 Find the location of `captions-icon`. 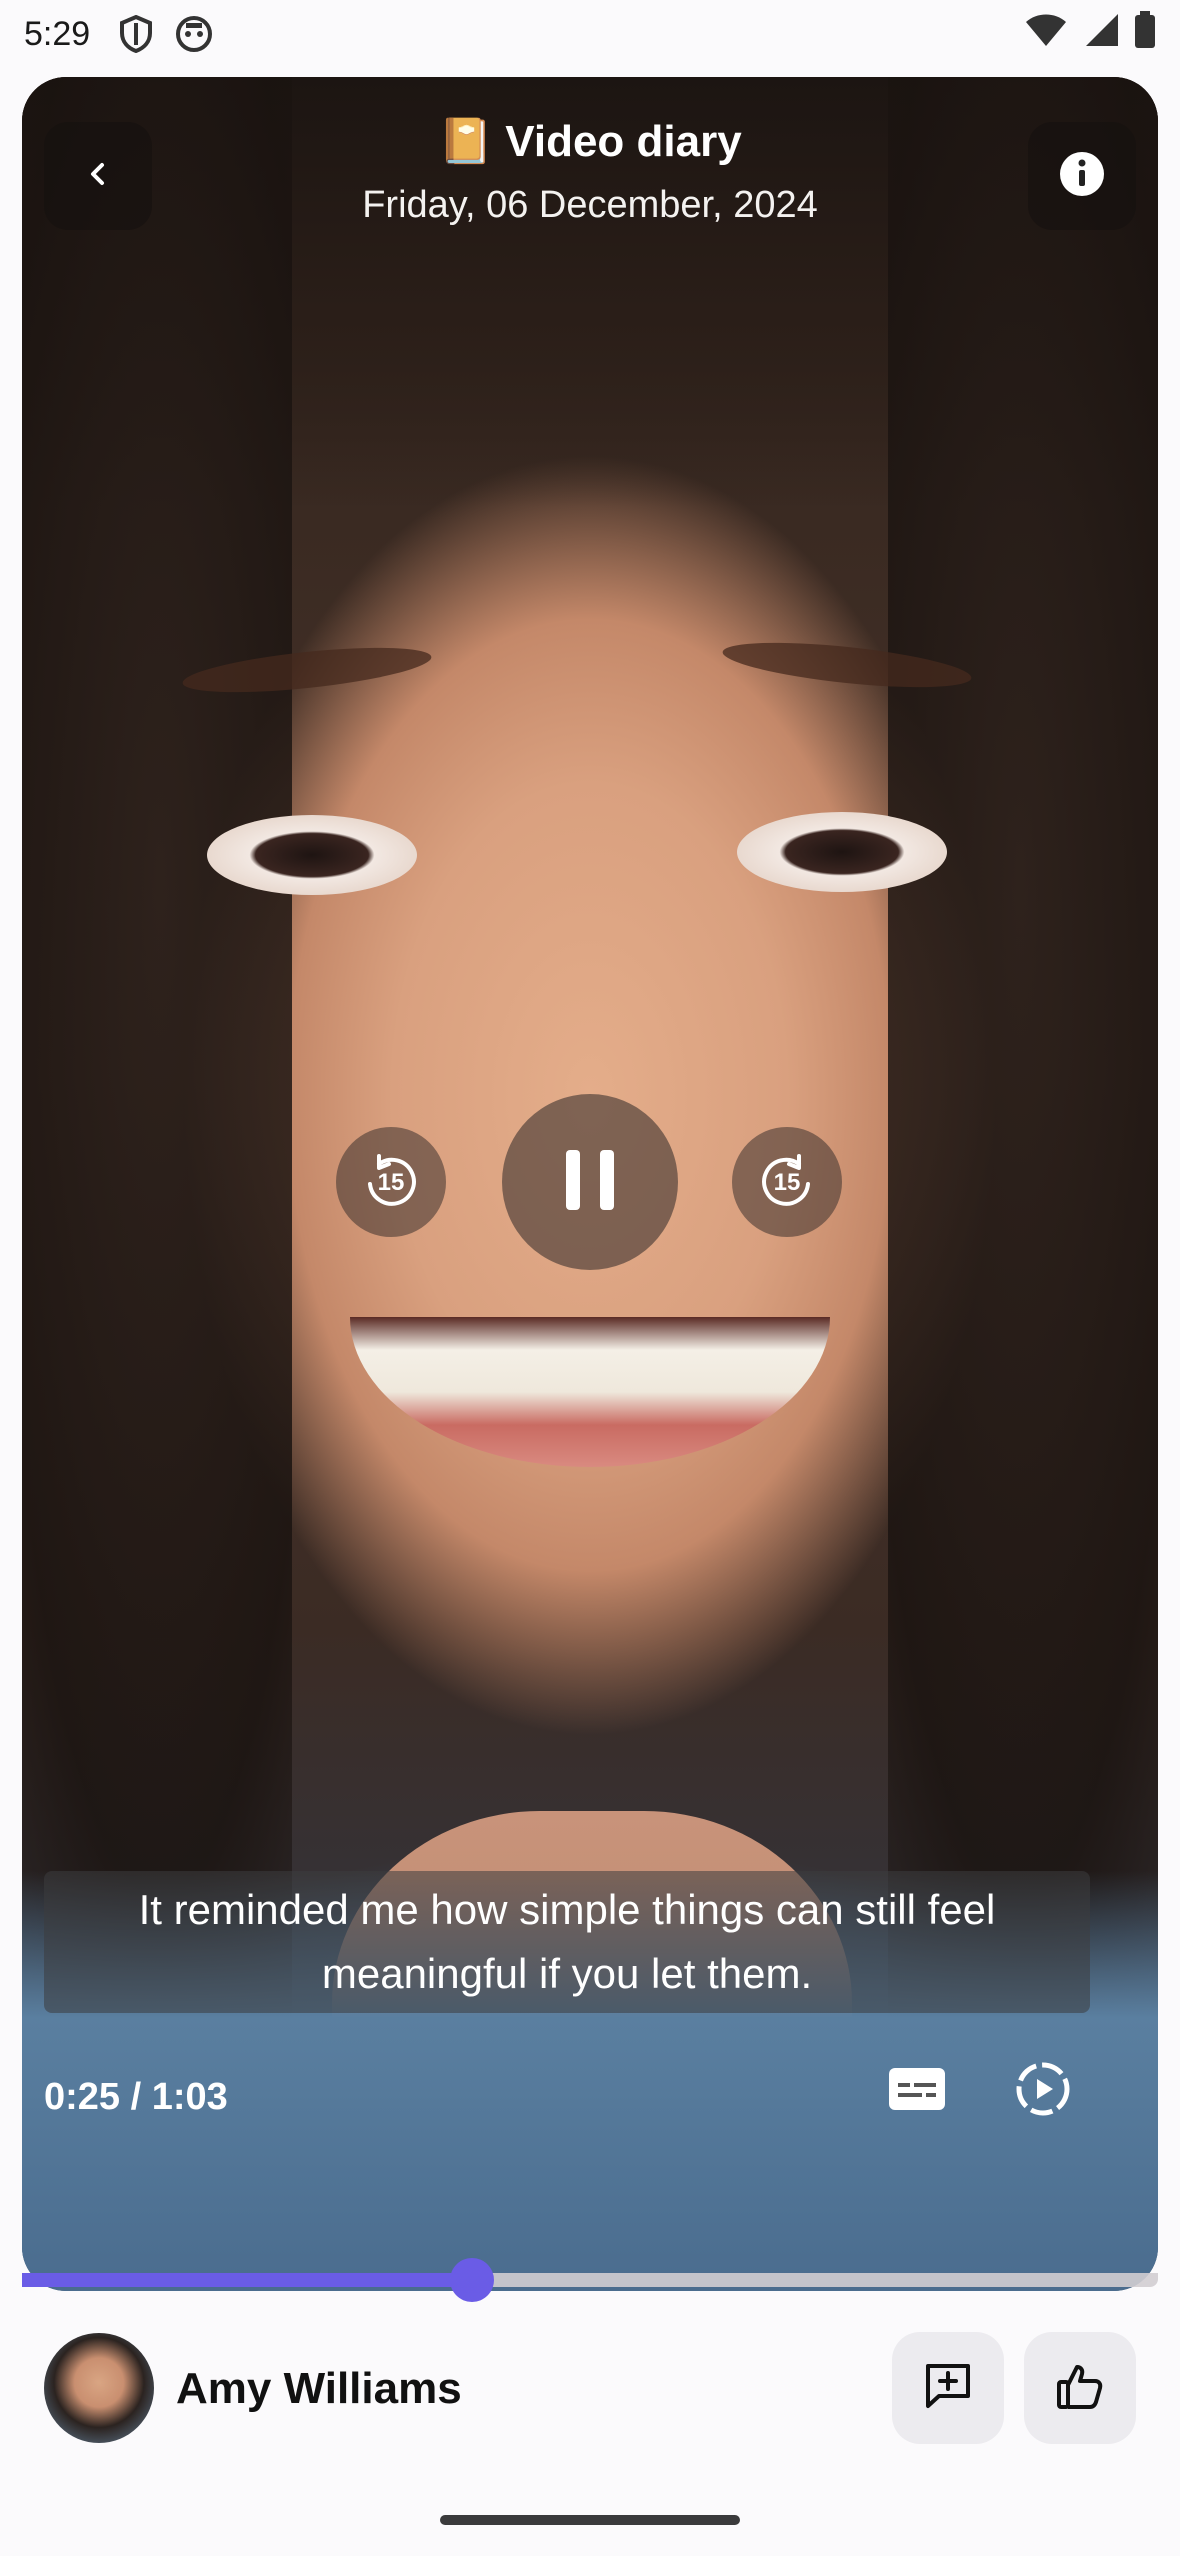

captions-icon is located at coordinates (917, 2091).